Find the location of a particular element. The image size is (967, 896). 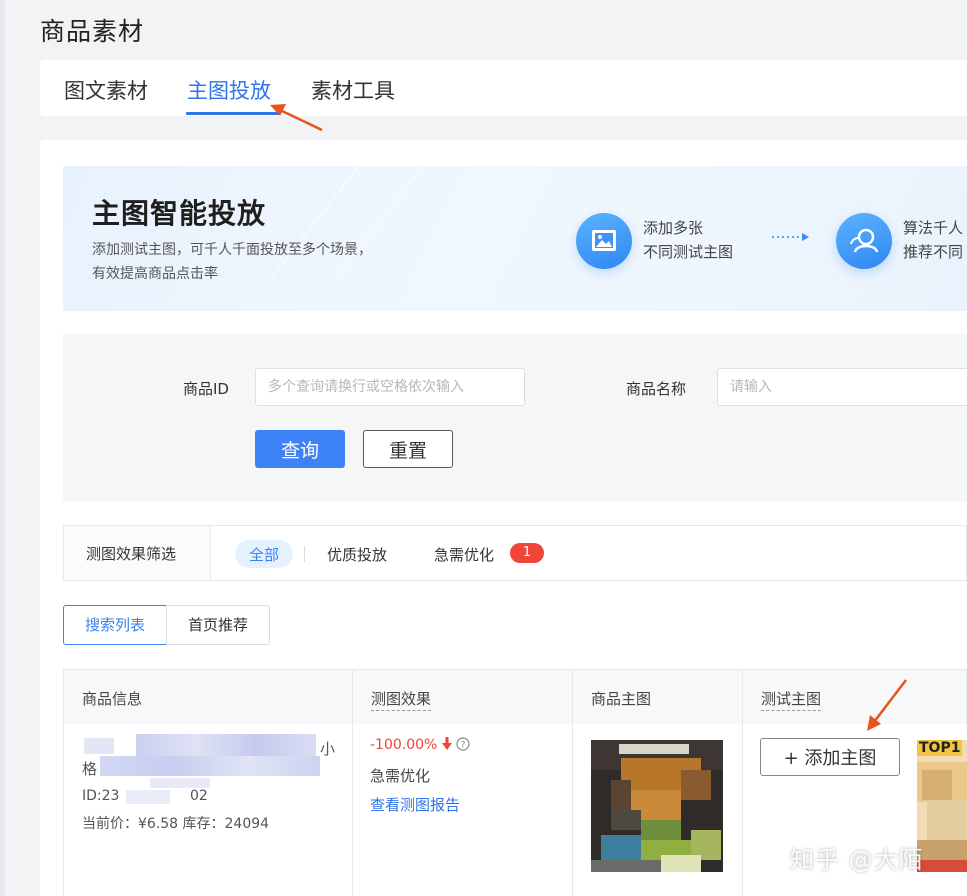

filter-urgent: 急需优化 is located at coordinates (464, 554).